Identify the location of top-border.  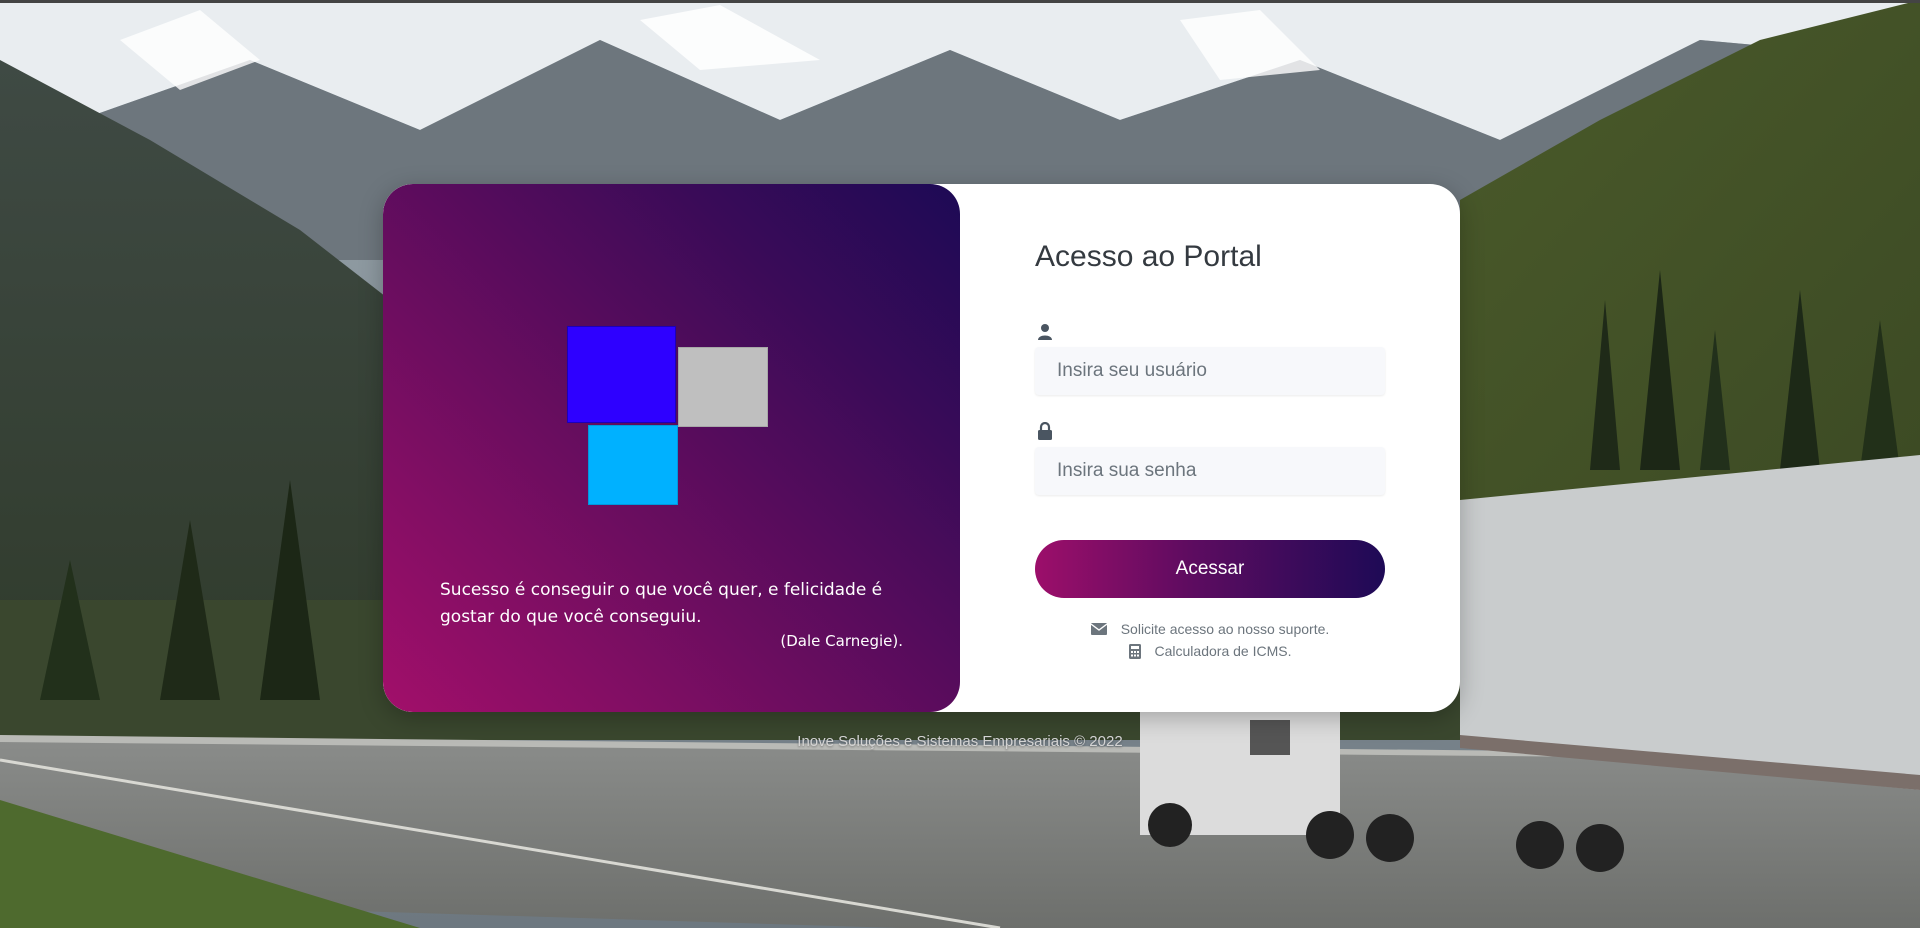
(960, 1).